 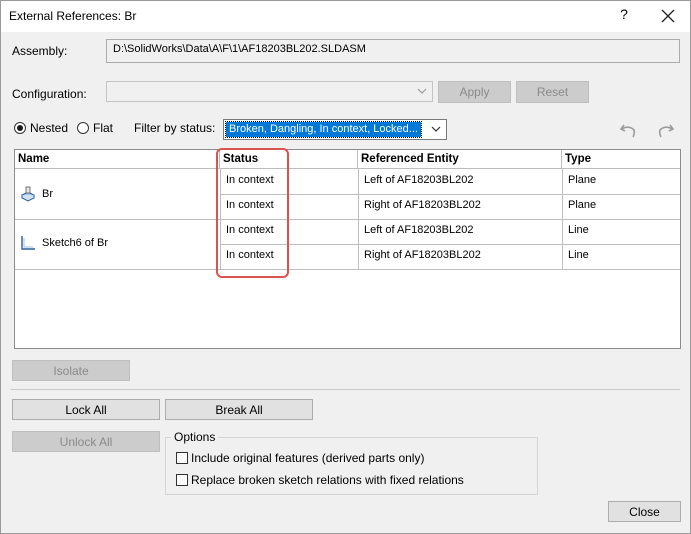 What do you see at coordinates (40, 51) in the screenshot?
I see `assembly-label: Assembly:` at bounding box center [40, 51].